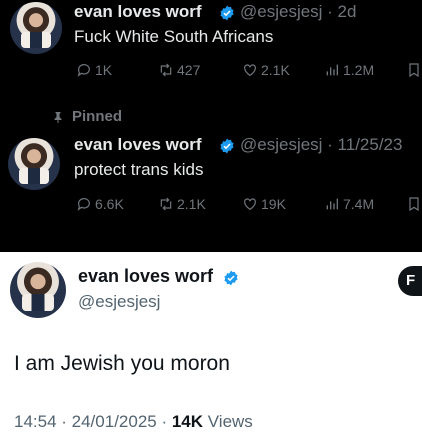  What do you see at coordinates (93, 421) in the screenshot?
I see `tweet-timestamp: 14:54 · 24/01/2025 ·` at bounding box center [93, 421].